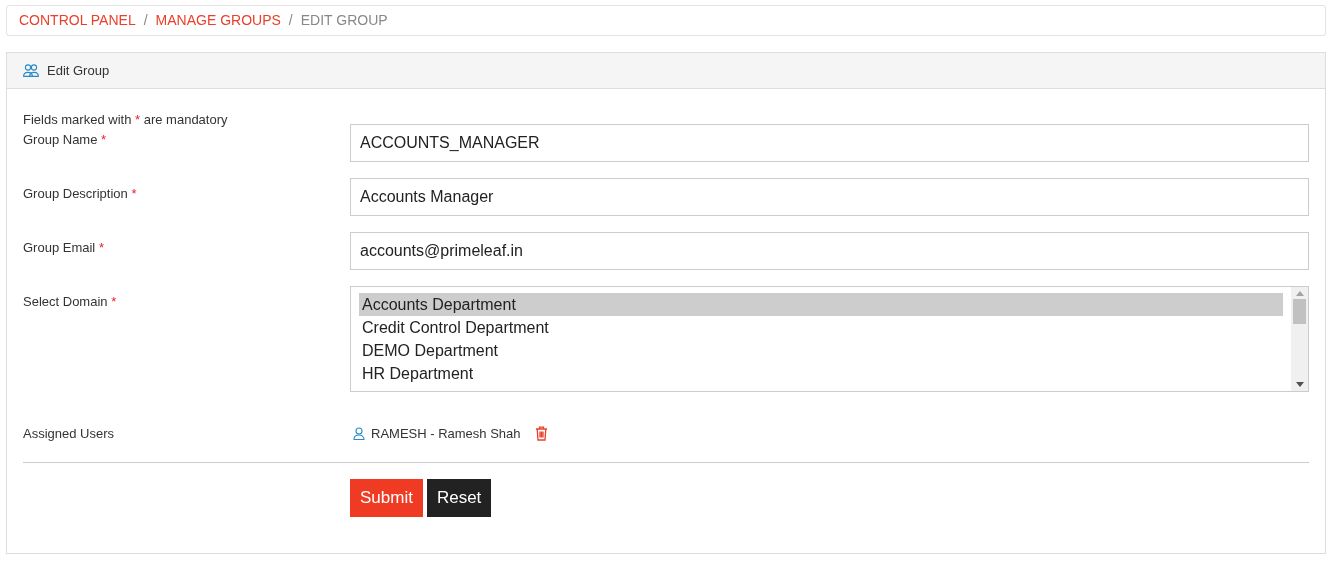 The height and width of the screenshot is (562, 1332). What do you see at coordinates (829, 251) in the screenshot?
I see `text-field: accounts@primeleaf.in` at bounding box center [829, 251].